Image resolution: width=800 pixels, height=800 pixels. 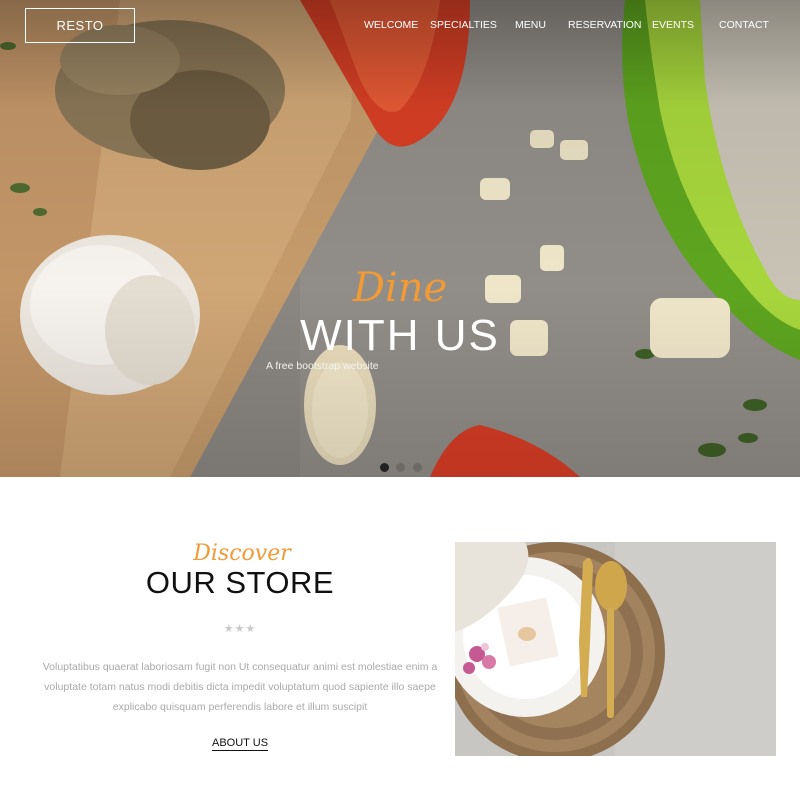 What do you see at coordinates (391, 25) in the screenshot?
I see `nav-item-welcome: WELCOME` at bounding box center [391, 25].